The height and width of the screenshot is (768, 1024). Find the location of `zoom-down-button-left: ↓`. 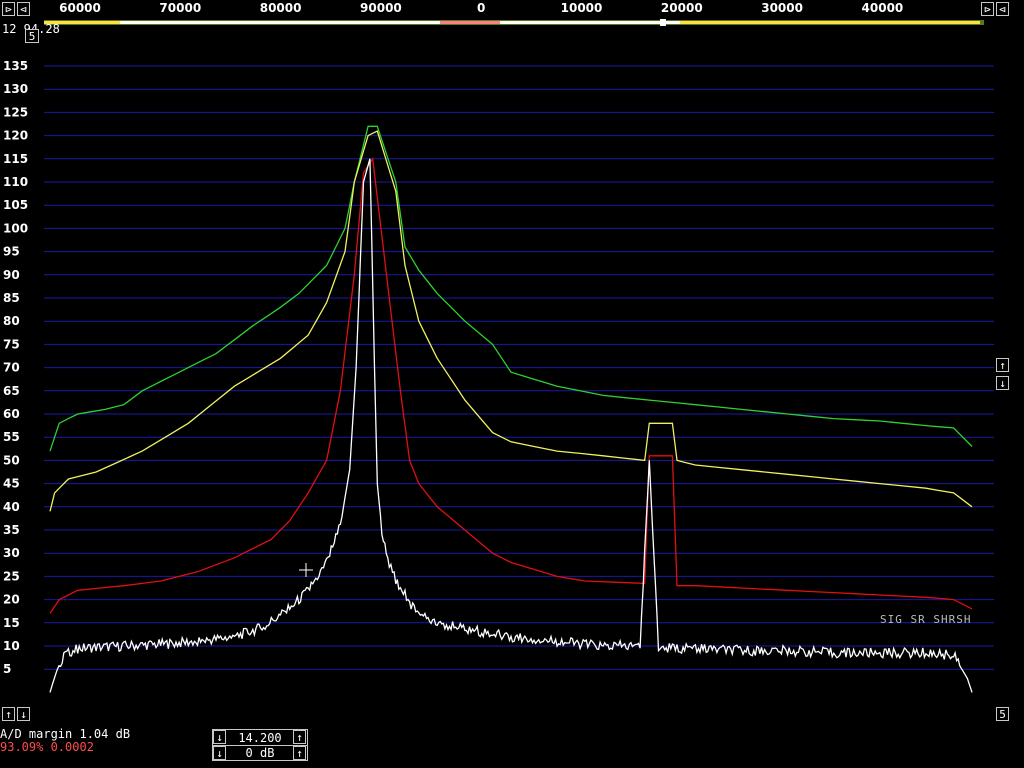

zoom-down-button-left: ↓ is located at coordinates (23, 714).